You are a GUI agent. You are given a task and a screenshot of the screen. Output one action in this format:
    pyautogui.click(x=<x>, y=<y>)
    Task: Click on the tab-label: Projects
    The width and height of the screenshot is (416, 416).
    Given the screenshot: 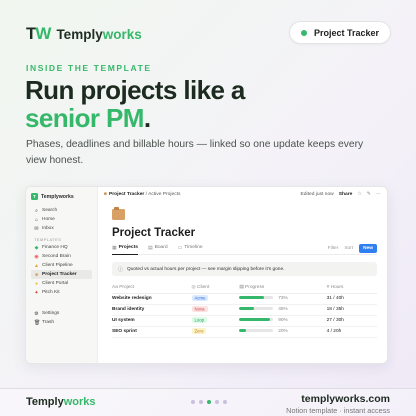 What is the action you would take?
    pyautogui.click(x=128, y=247)
    